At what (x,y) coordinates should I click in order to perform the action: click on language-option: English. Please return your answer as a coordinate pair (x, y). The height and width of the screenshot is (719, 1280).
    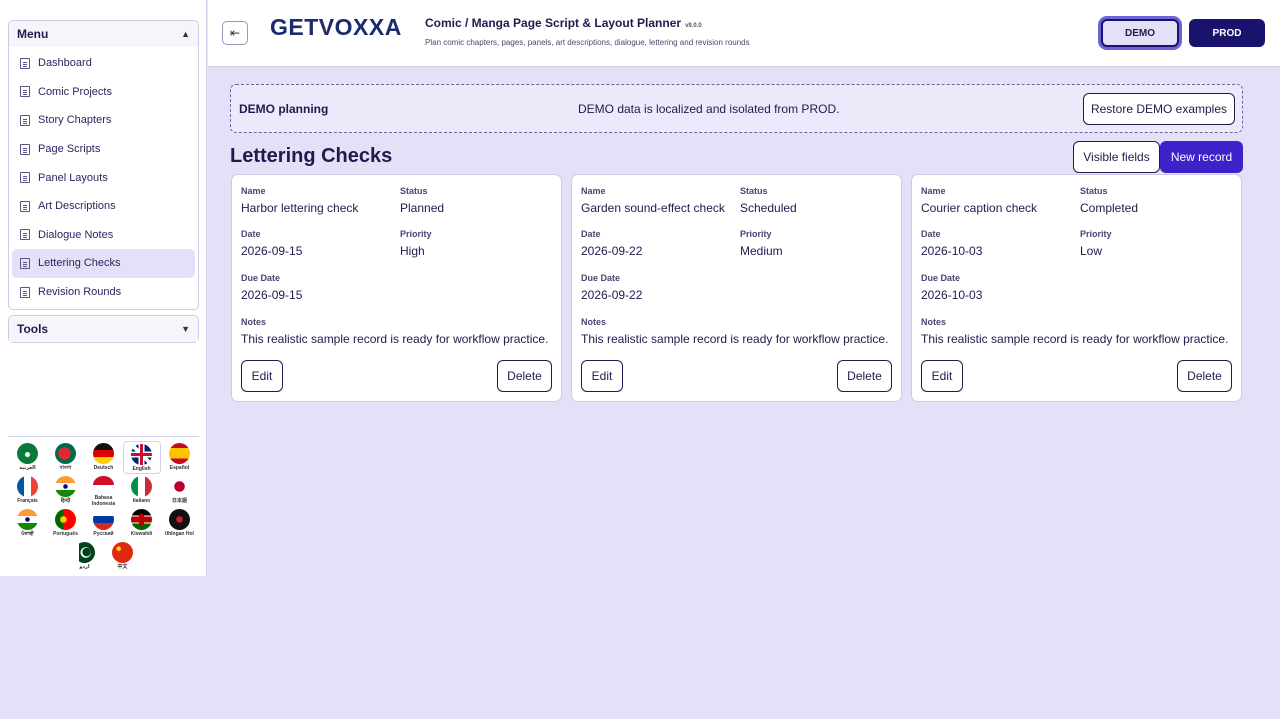
    Looking at the image, I should click on (141, 457).